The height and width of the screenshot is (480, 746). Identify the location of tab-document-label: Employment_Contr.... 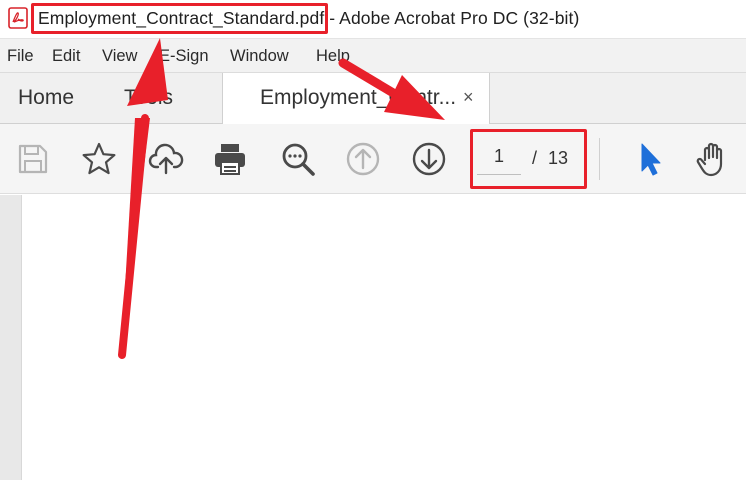
(358, 97).